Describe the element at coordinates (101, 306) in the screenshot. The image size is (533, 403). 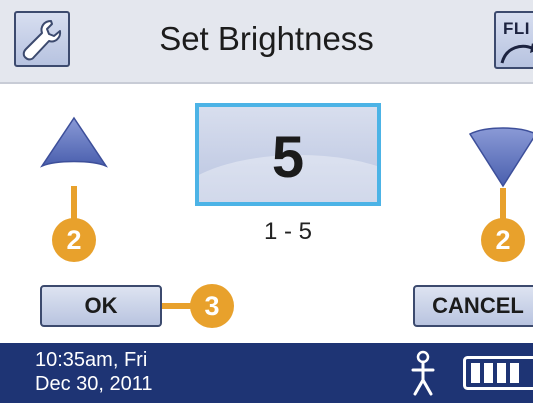
I see `ok-button: OK` at that location.